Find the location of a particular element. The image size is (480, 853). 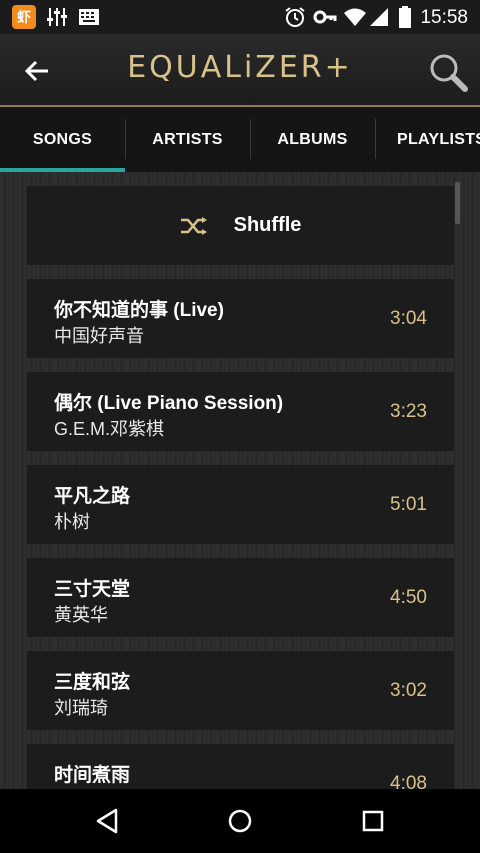

song-duration: 3:23 is located at coordinates (408, 411).